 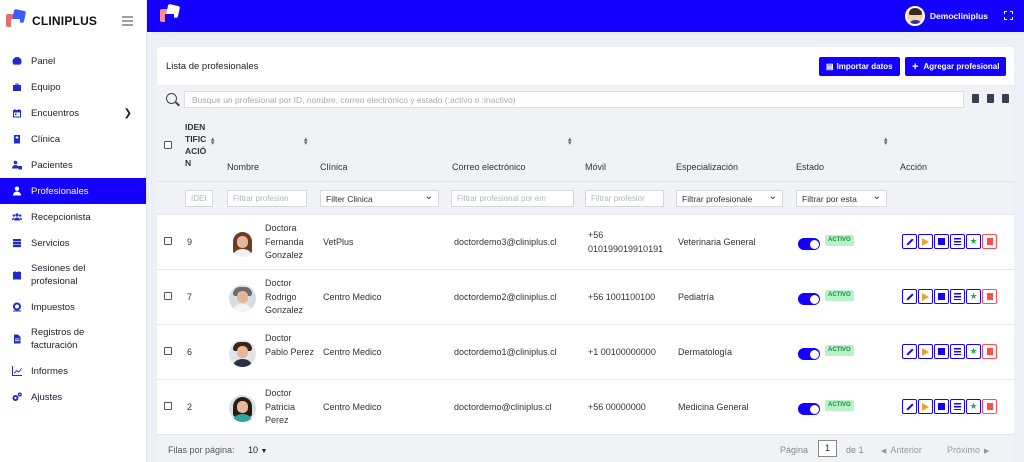 I want to click on sidebar-item-label: Sesiones del profesional, so click(x=58, y=275).